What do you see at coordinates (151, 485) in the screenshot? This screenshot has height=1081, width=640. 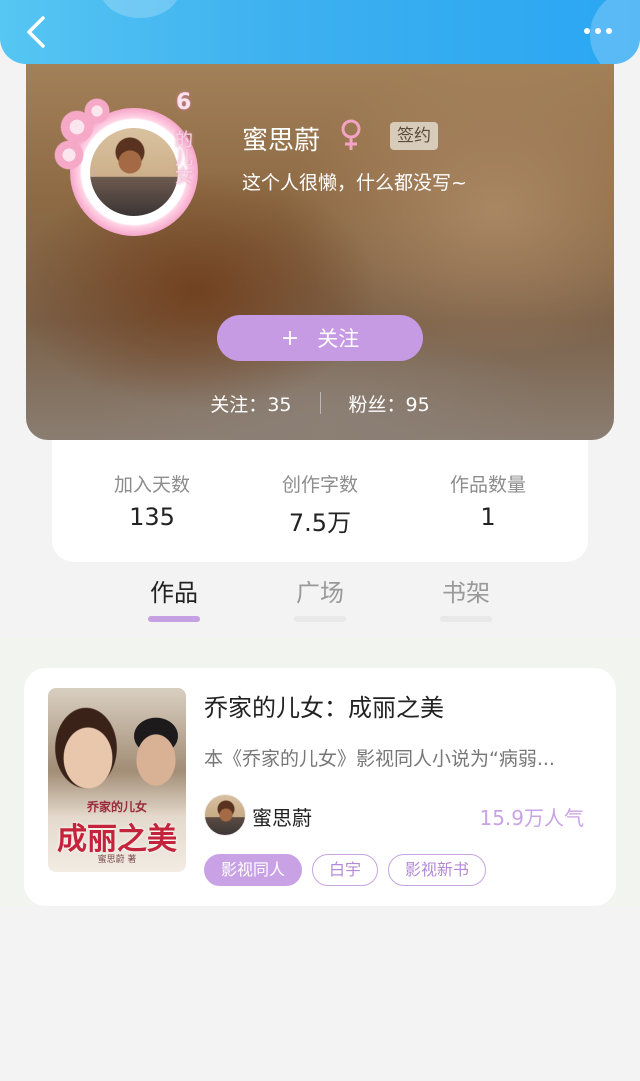 I see `stat-label: 加入天数` at bounding box center [151, 485].